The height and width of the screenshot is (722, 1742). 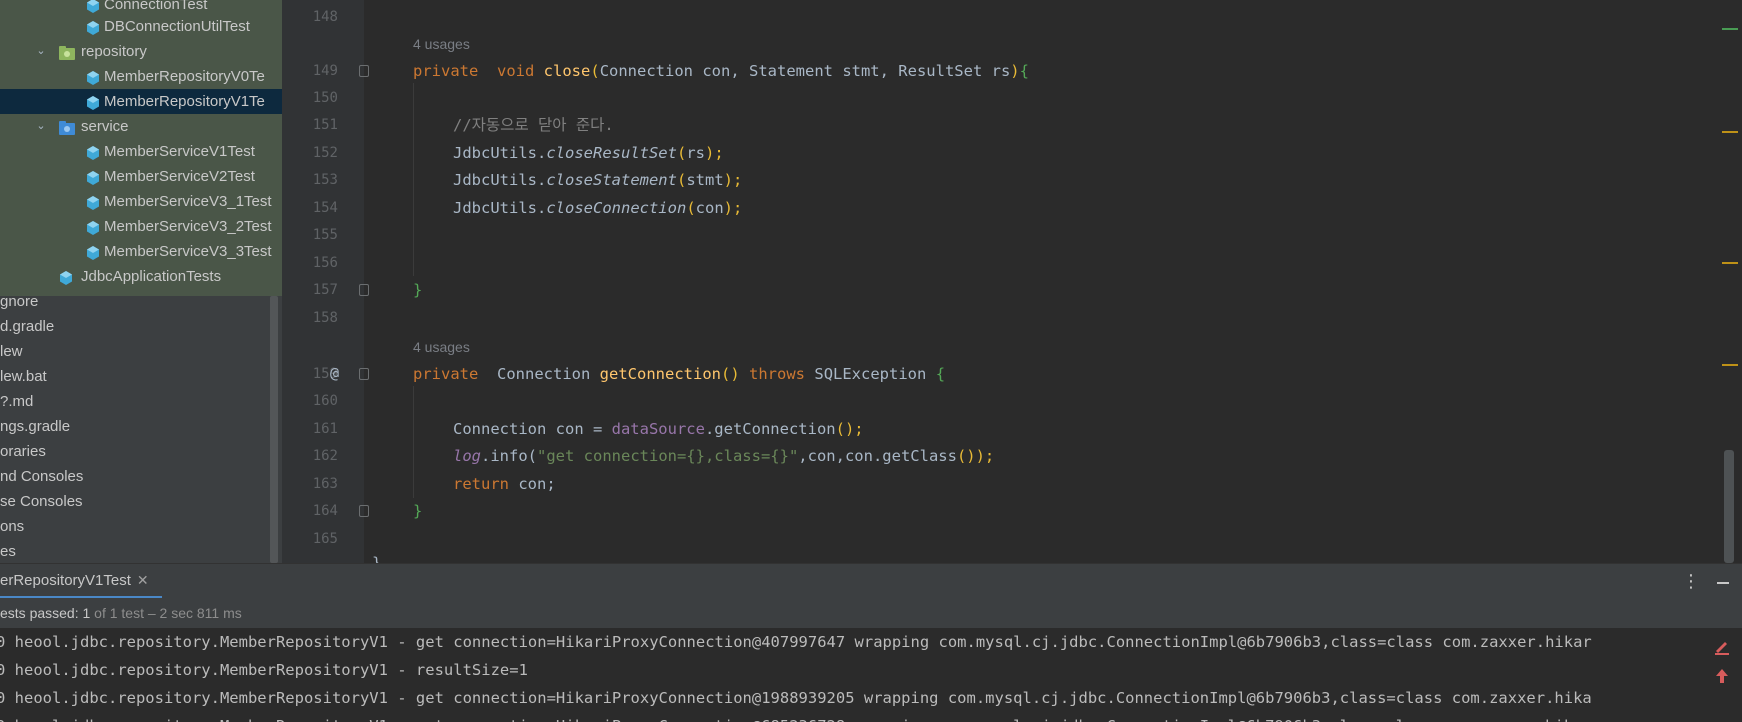 I want to click on tree-item-gitignore: gnore, so click(x=141, y=301).